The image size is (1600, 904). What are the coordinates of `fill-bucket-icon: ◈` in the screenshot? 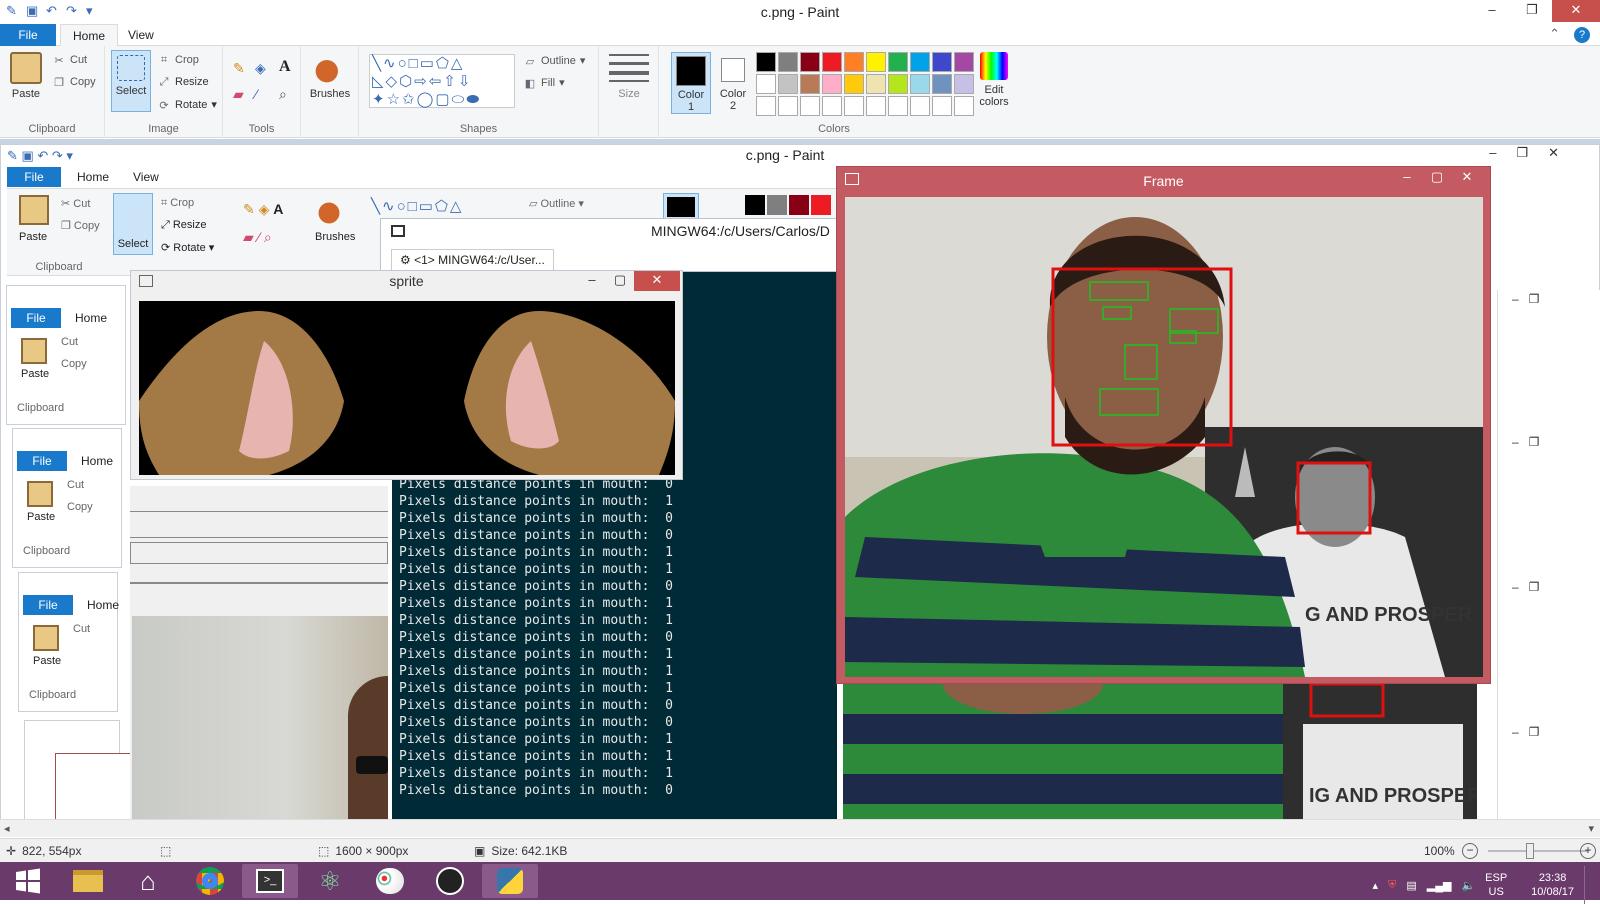 It's located at (260, 68).